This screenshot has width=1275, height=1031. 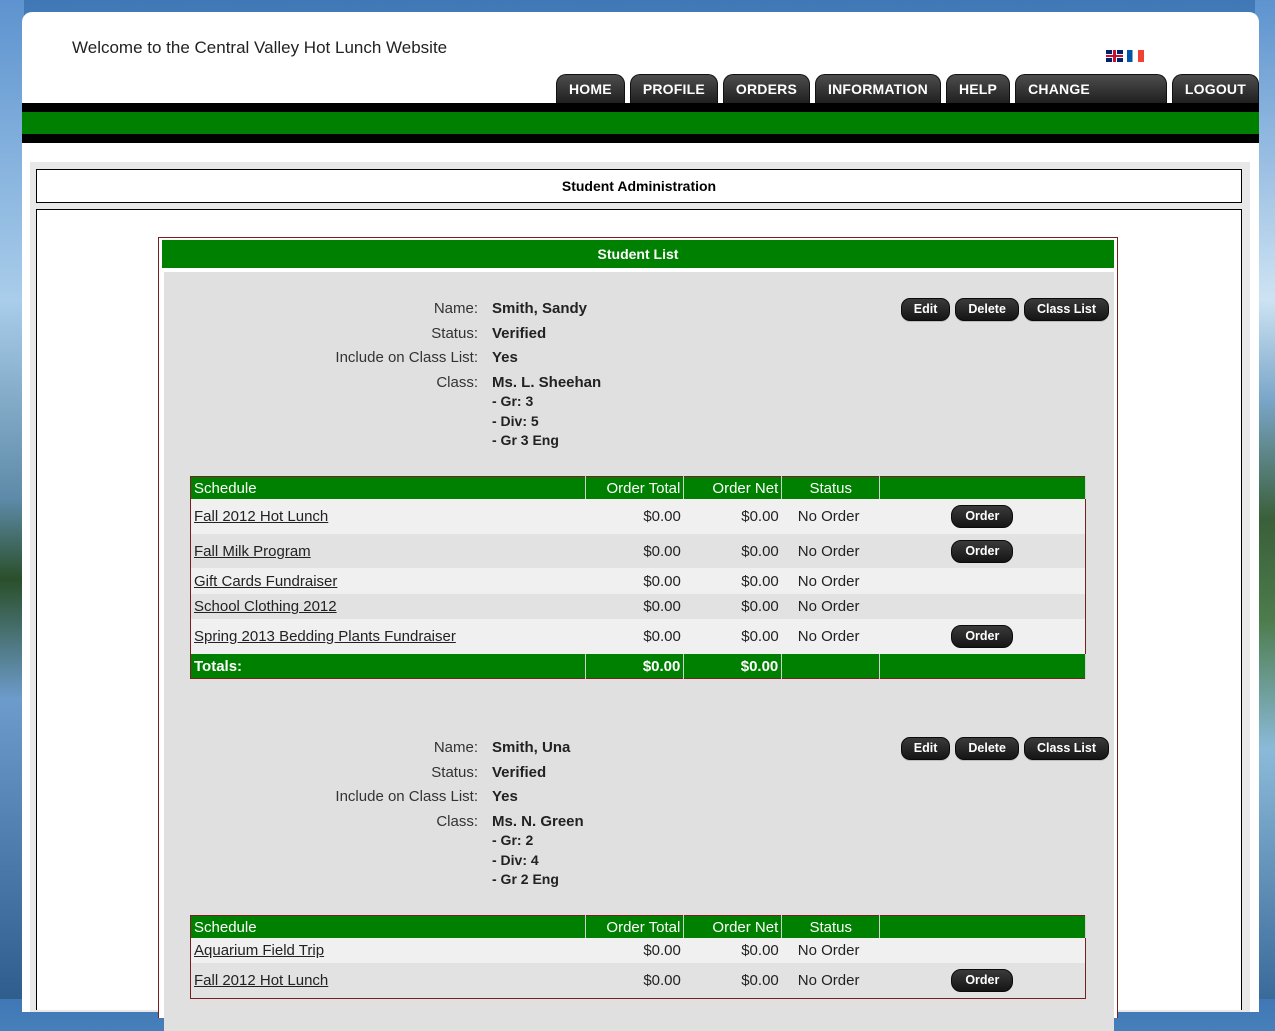 What do you see at coordinates (638, 254) in the screenshot?
I see `student-list-title: Student List` at bounding box center [638, 254].